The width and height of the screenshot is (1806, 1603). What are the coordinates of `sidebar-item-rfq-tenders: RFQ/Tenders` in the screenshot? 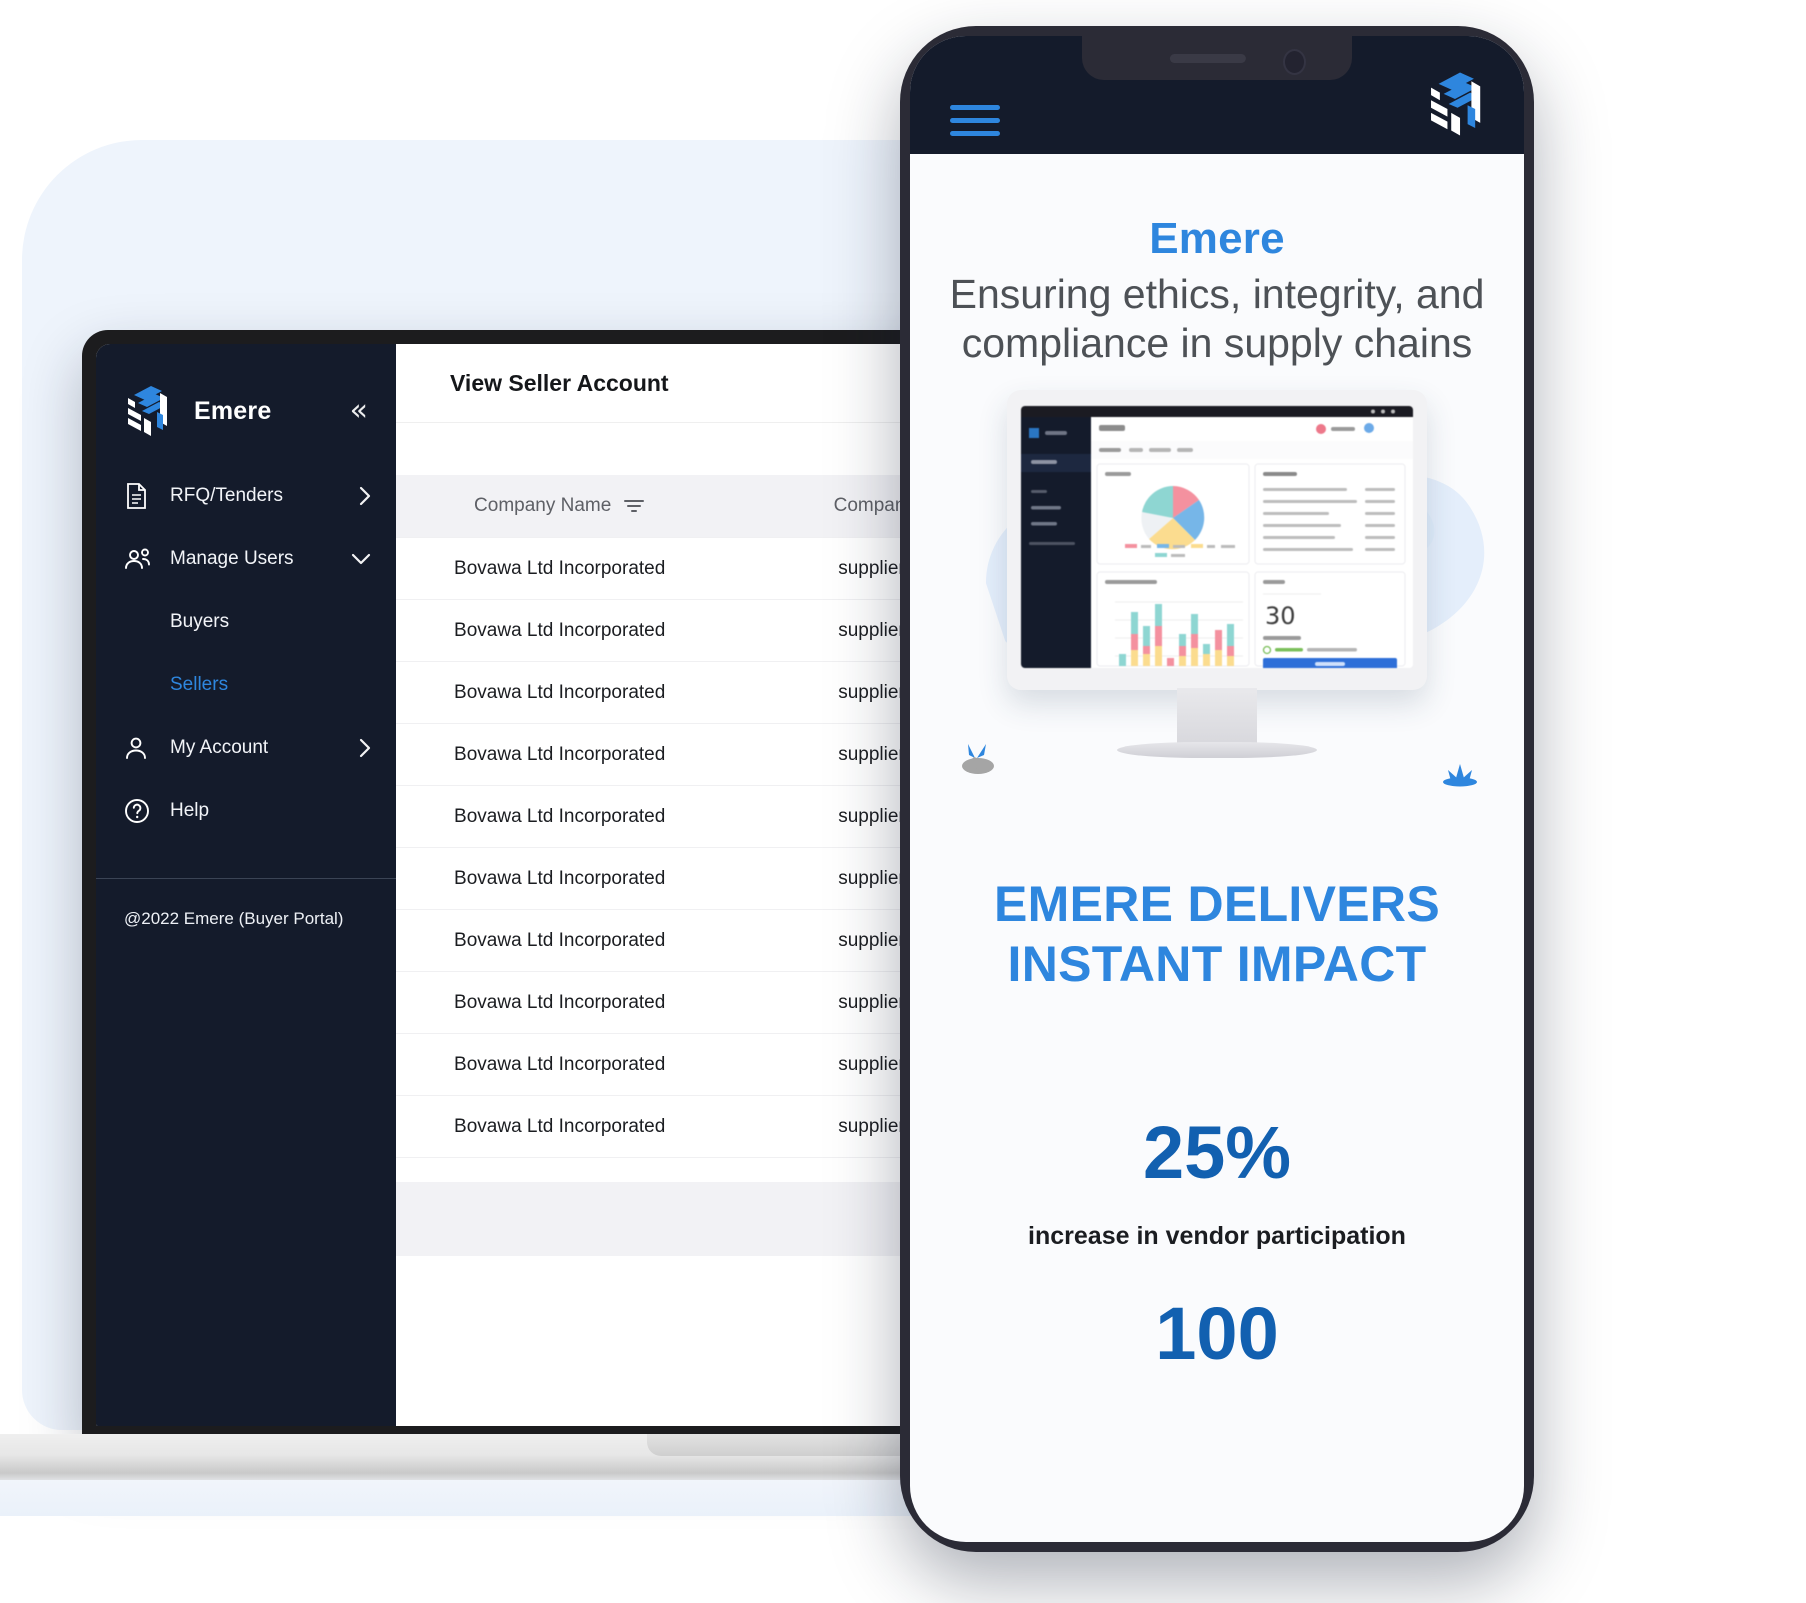 It's located at (246, 496).